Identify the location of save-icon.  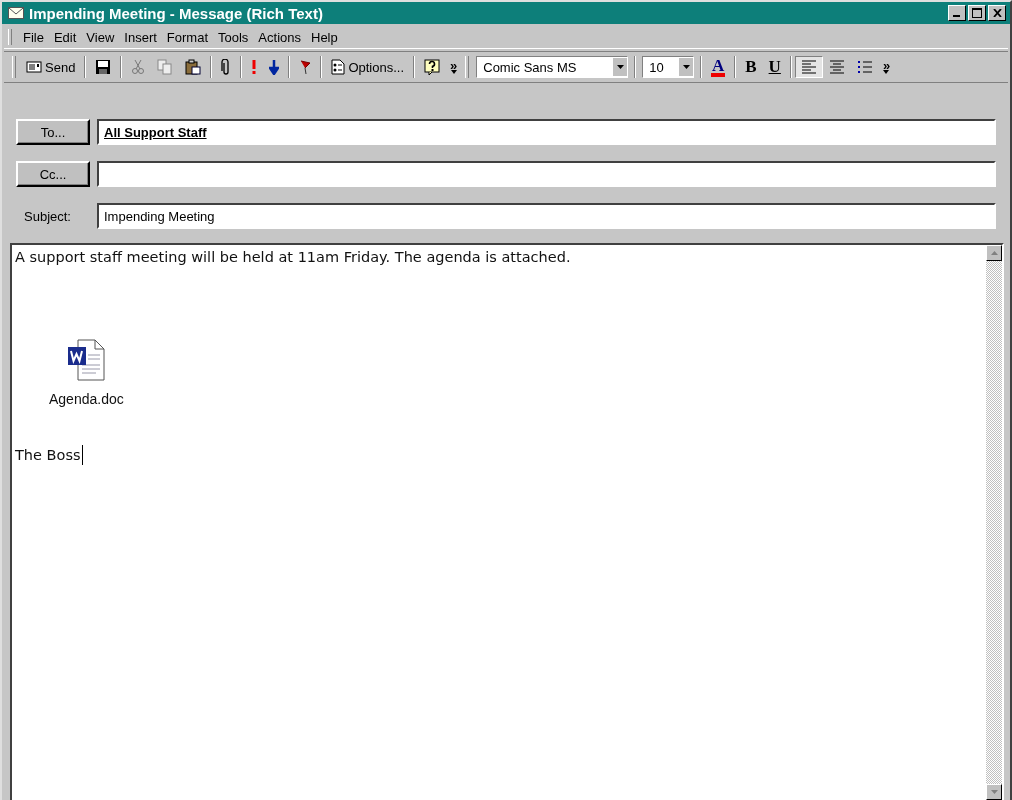
(103, 67).